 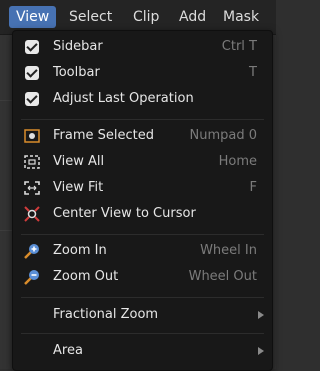 What do you see at coordinates (142, 73) in the screenshot?
I see `menu-item-toolbar: Toolbar T` at bounding box center [142, 73].